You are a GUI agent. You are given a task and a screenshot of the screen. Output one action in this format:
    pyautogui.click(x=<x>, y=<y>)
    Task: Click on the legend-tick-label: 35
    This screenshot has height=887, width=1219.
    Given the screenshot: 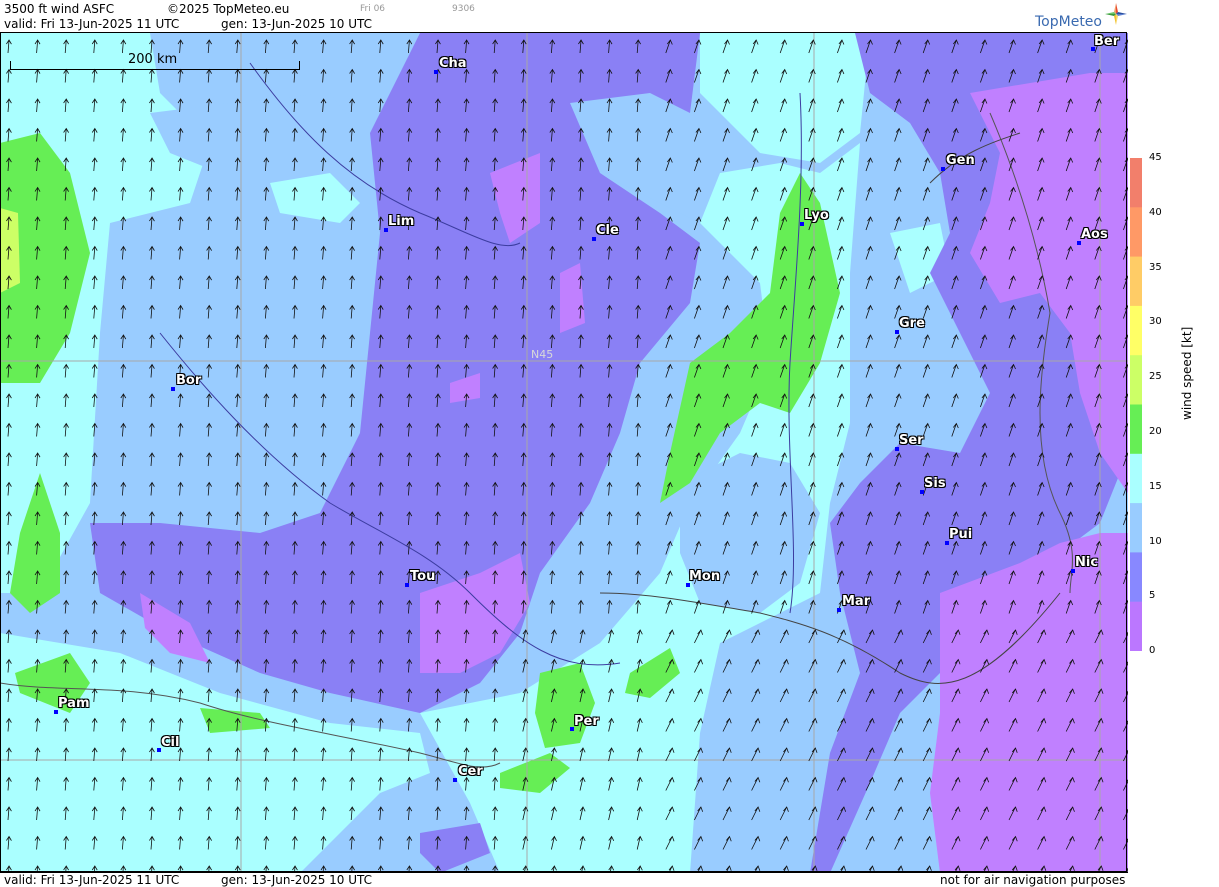 What is the action you would take?
    pyautogui.click(x=1155, y=267)
    